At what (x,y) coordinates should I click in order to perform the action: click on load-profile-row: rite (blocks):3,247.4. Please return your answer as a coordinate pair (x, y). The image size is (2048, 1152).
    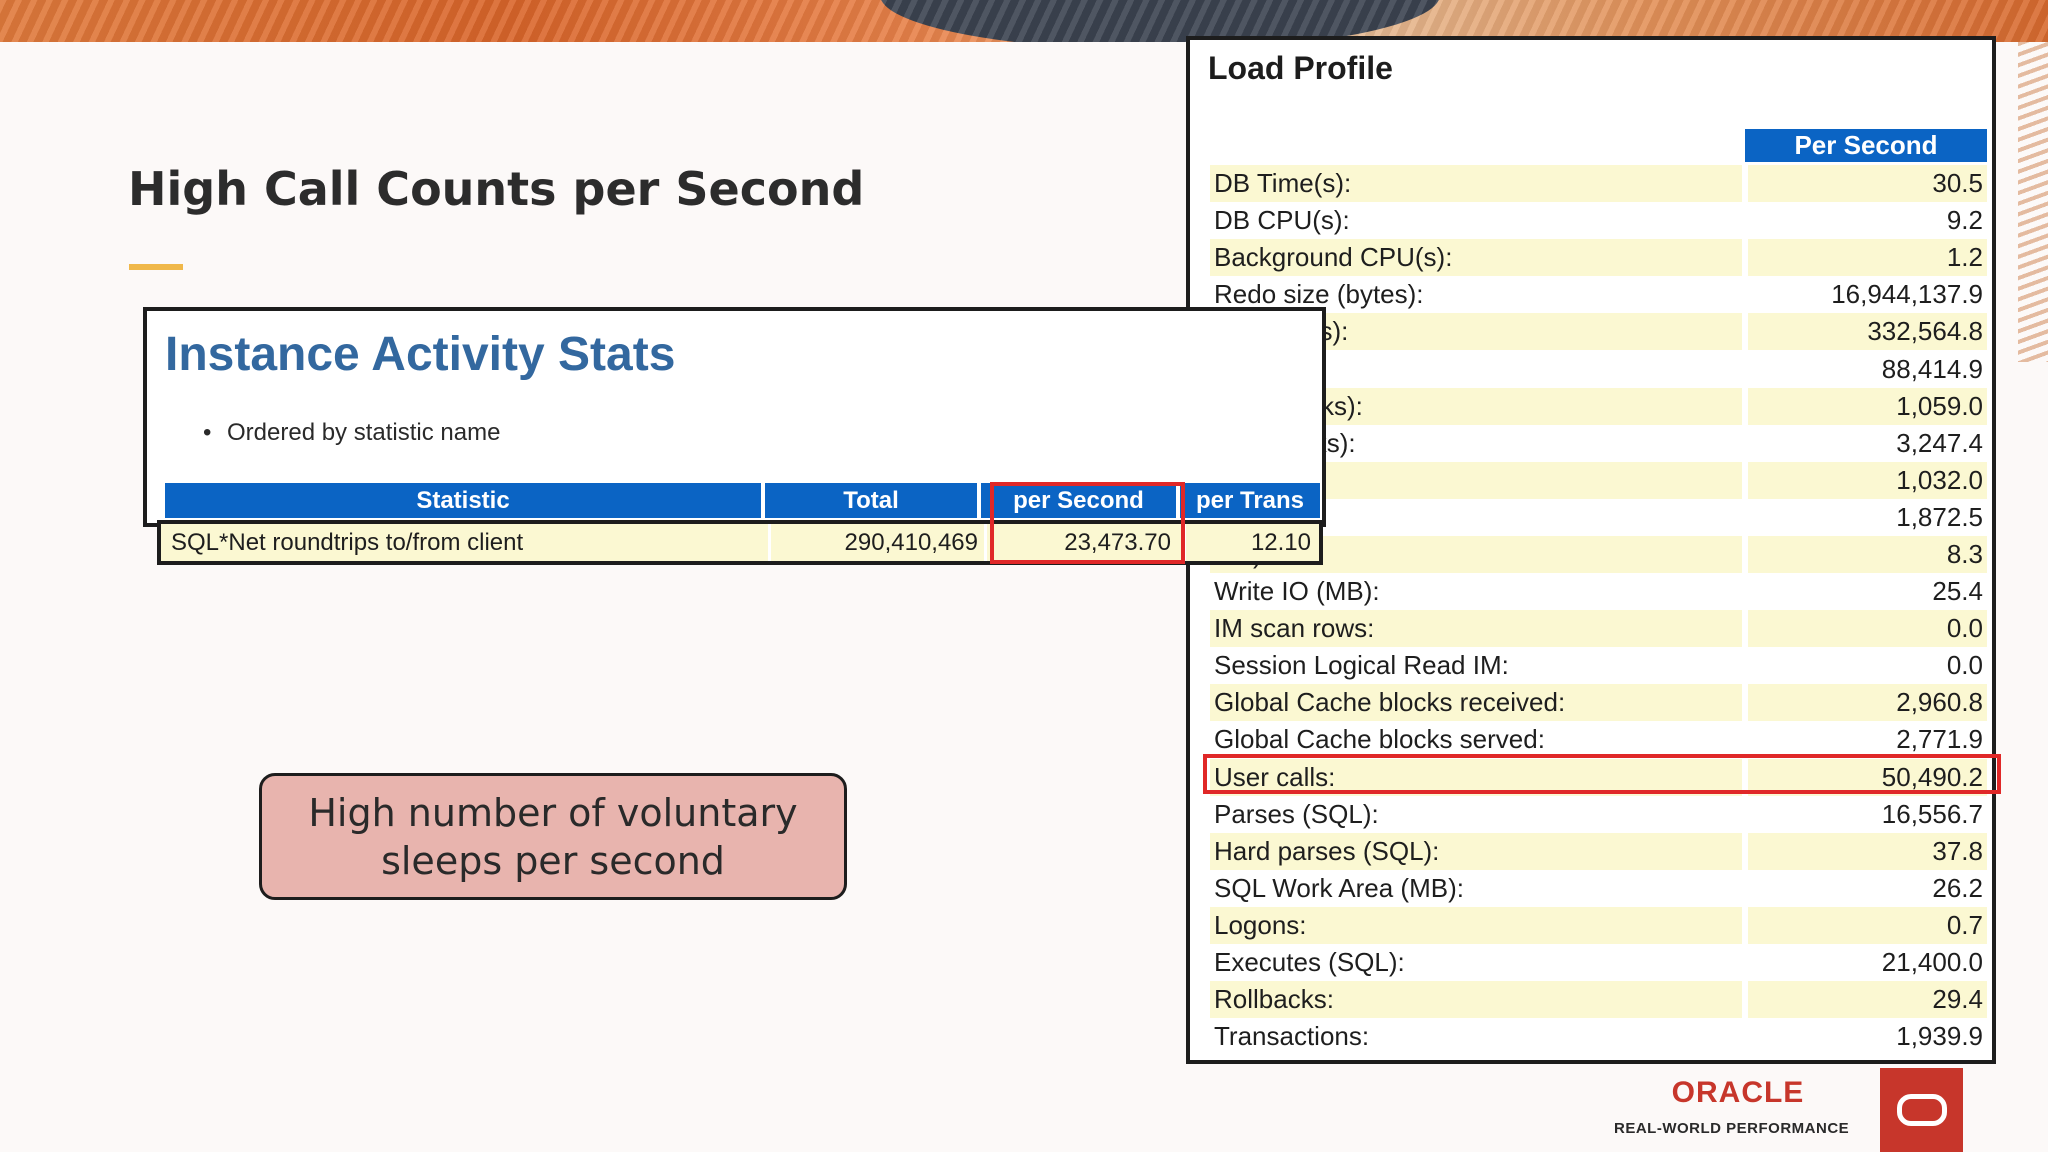
    Looking at the image, I should click on (1598, 443).